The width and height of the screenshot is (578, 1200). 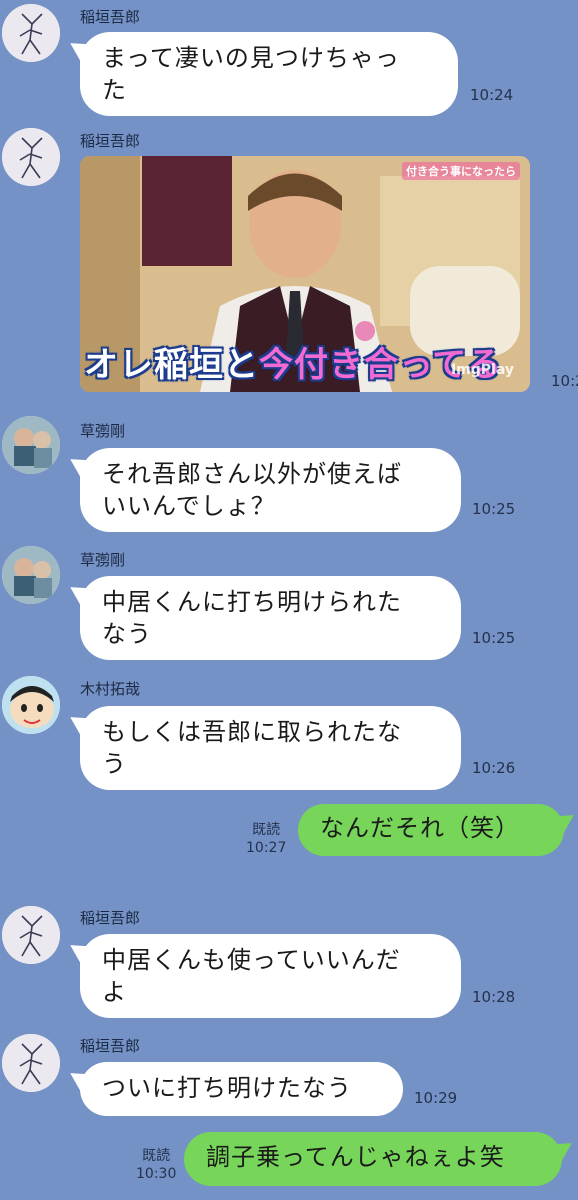 I want to click on message-bubble: まって凄いの見つけちゃっ た, so click(x=269, y=74).